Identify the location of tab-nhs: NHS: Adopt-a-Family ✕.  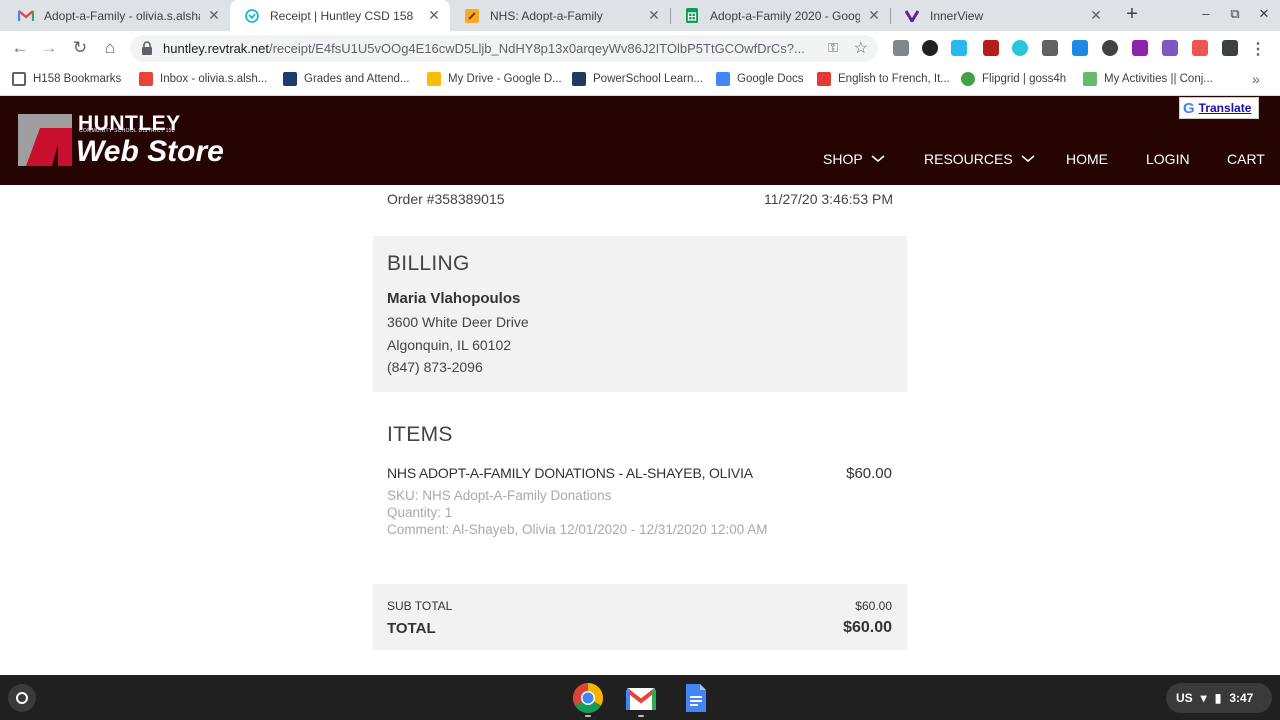
(560, 15).